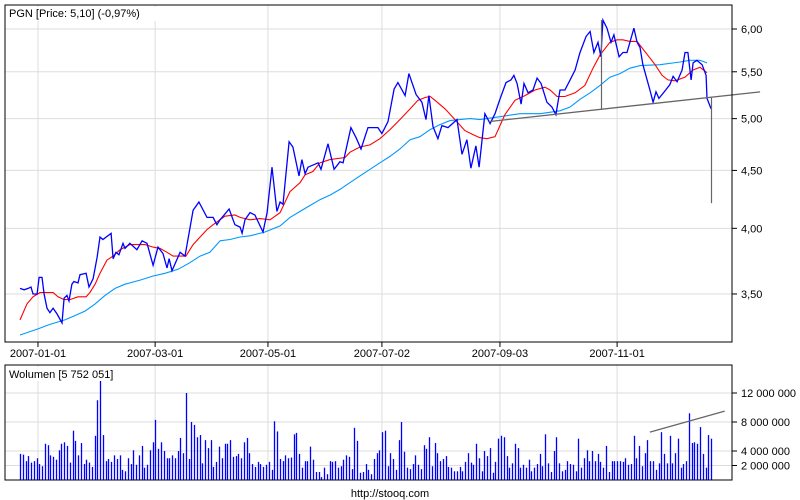 The image size is (800, 500). I want to click on price-tick-label: 3,50, so click(751, 295).